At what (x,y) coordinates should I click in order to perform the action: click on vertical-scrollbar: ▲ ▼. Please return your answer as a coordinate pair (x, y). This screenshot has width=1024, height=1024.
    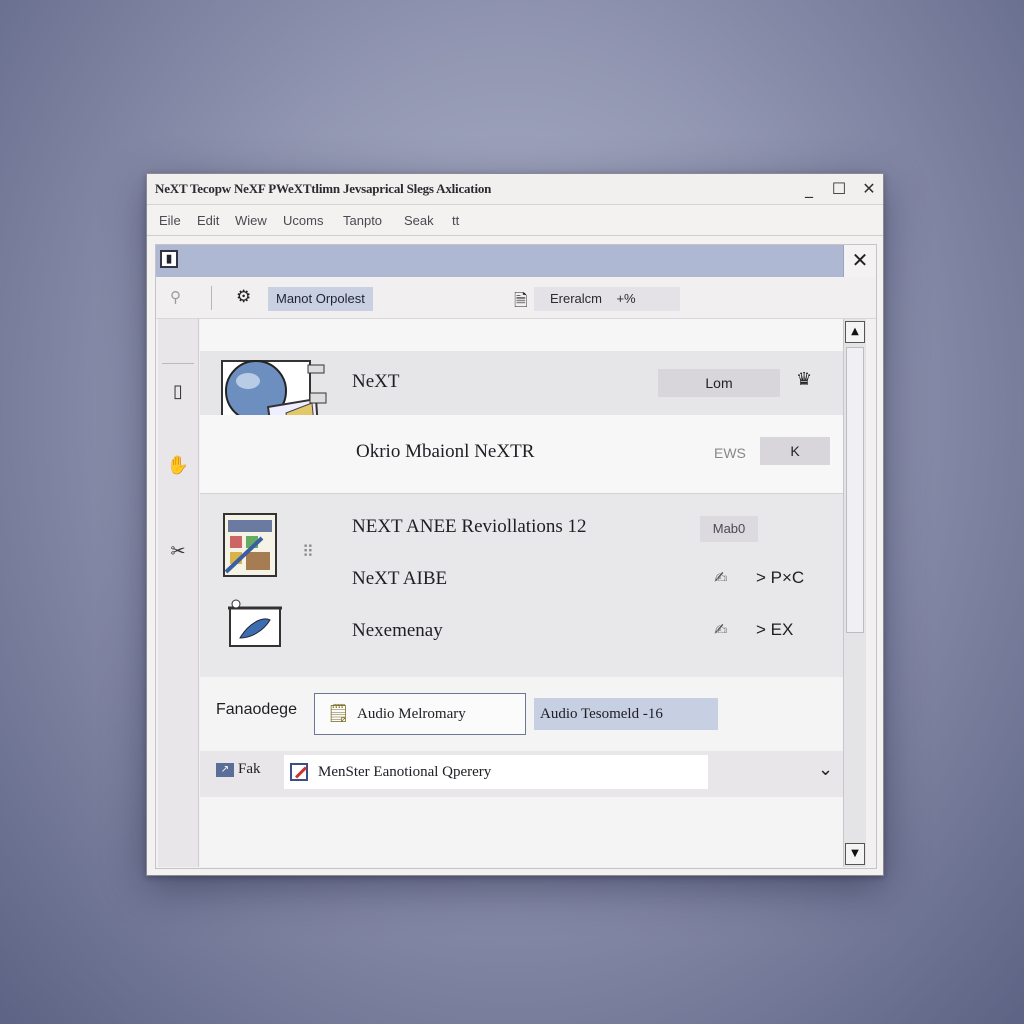
    Looking at the image, I should click on (854, 593).